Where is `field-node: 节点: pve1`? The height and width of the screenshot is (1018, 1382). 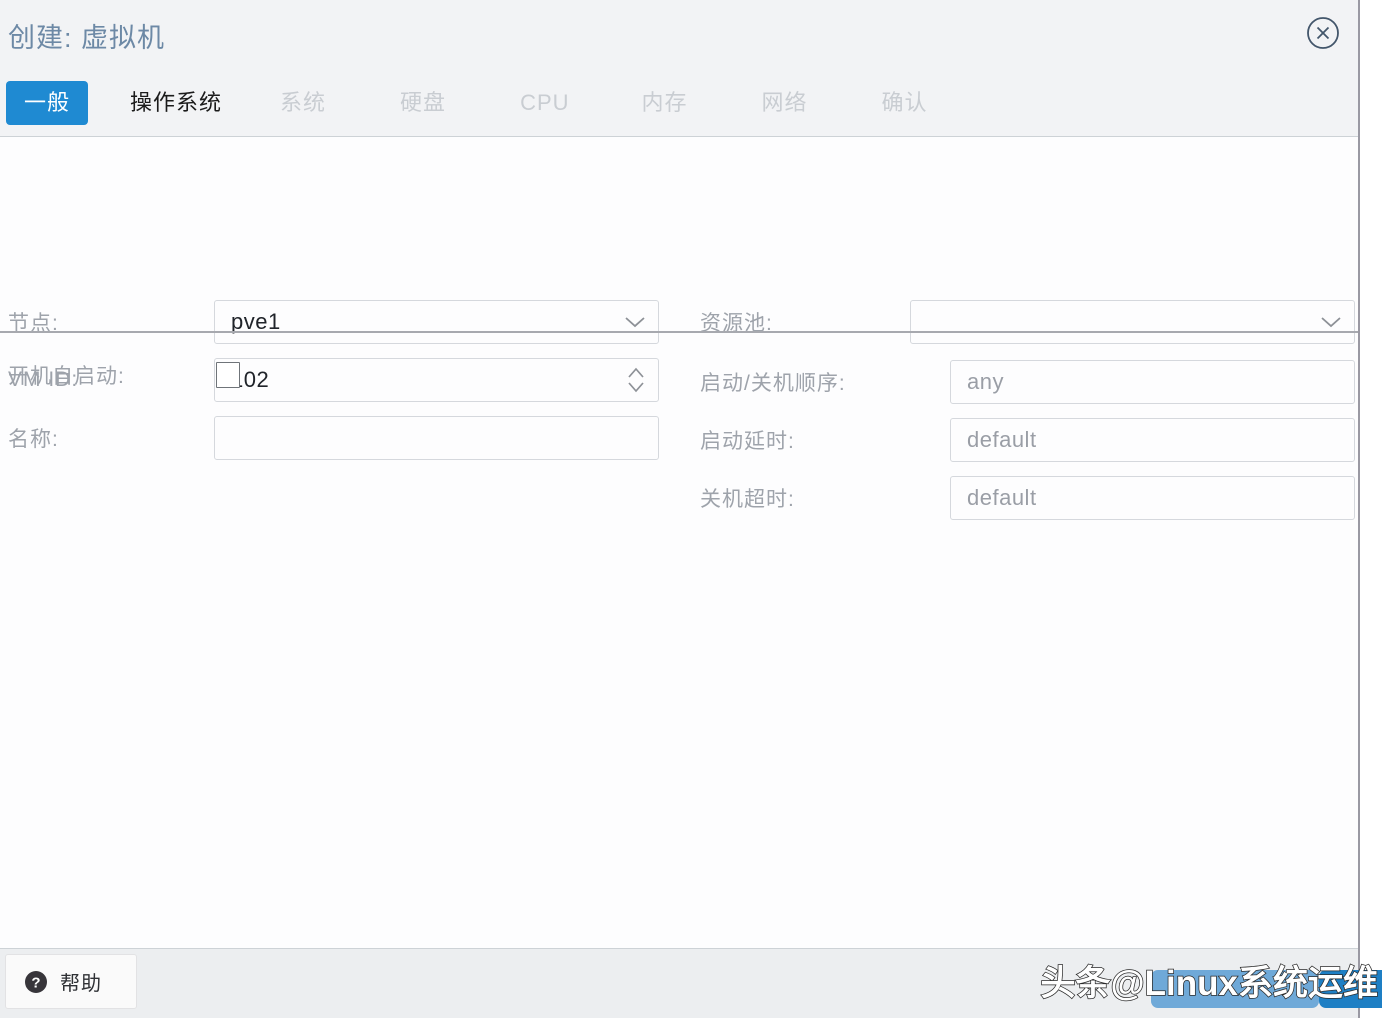 field-node: 节点: pve1 is located at coordinates (333, 322).